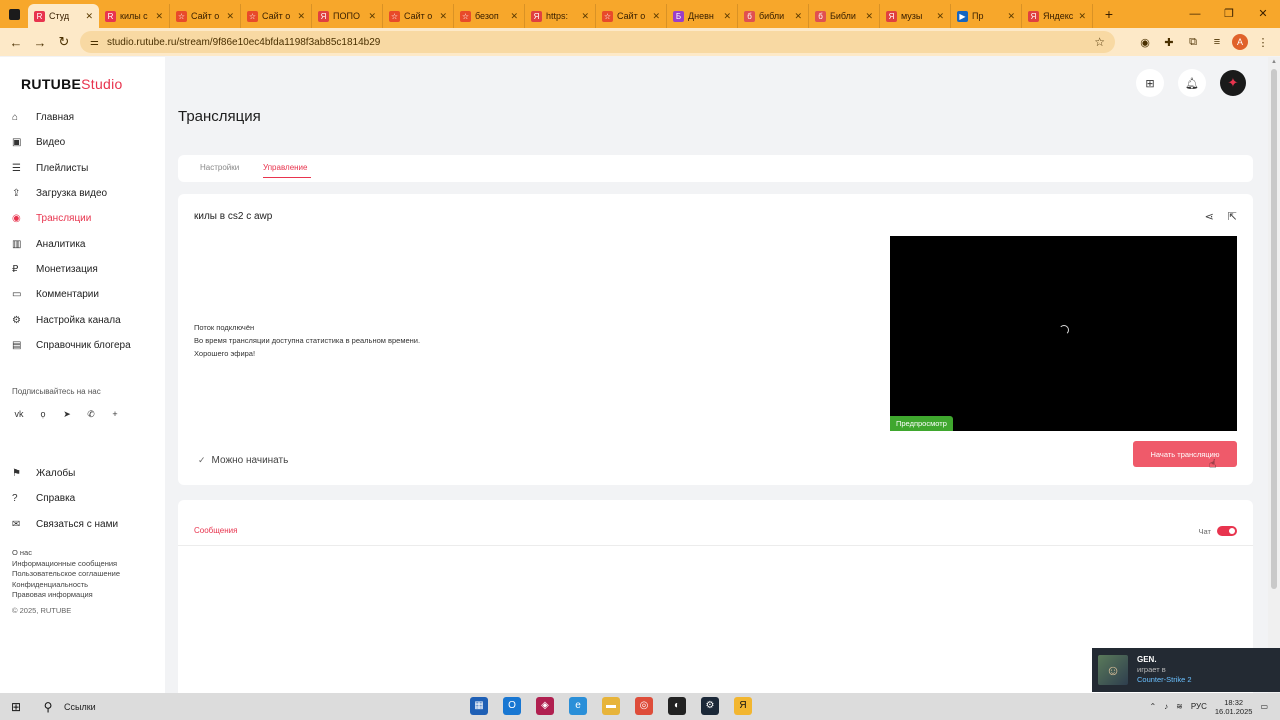 This screenshot has width=1280, height=720. Describe the element at coordinates (66, 585) in the screenshot. I see `footer-link: Конфиденциальность` at that location.